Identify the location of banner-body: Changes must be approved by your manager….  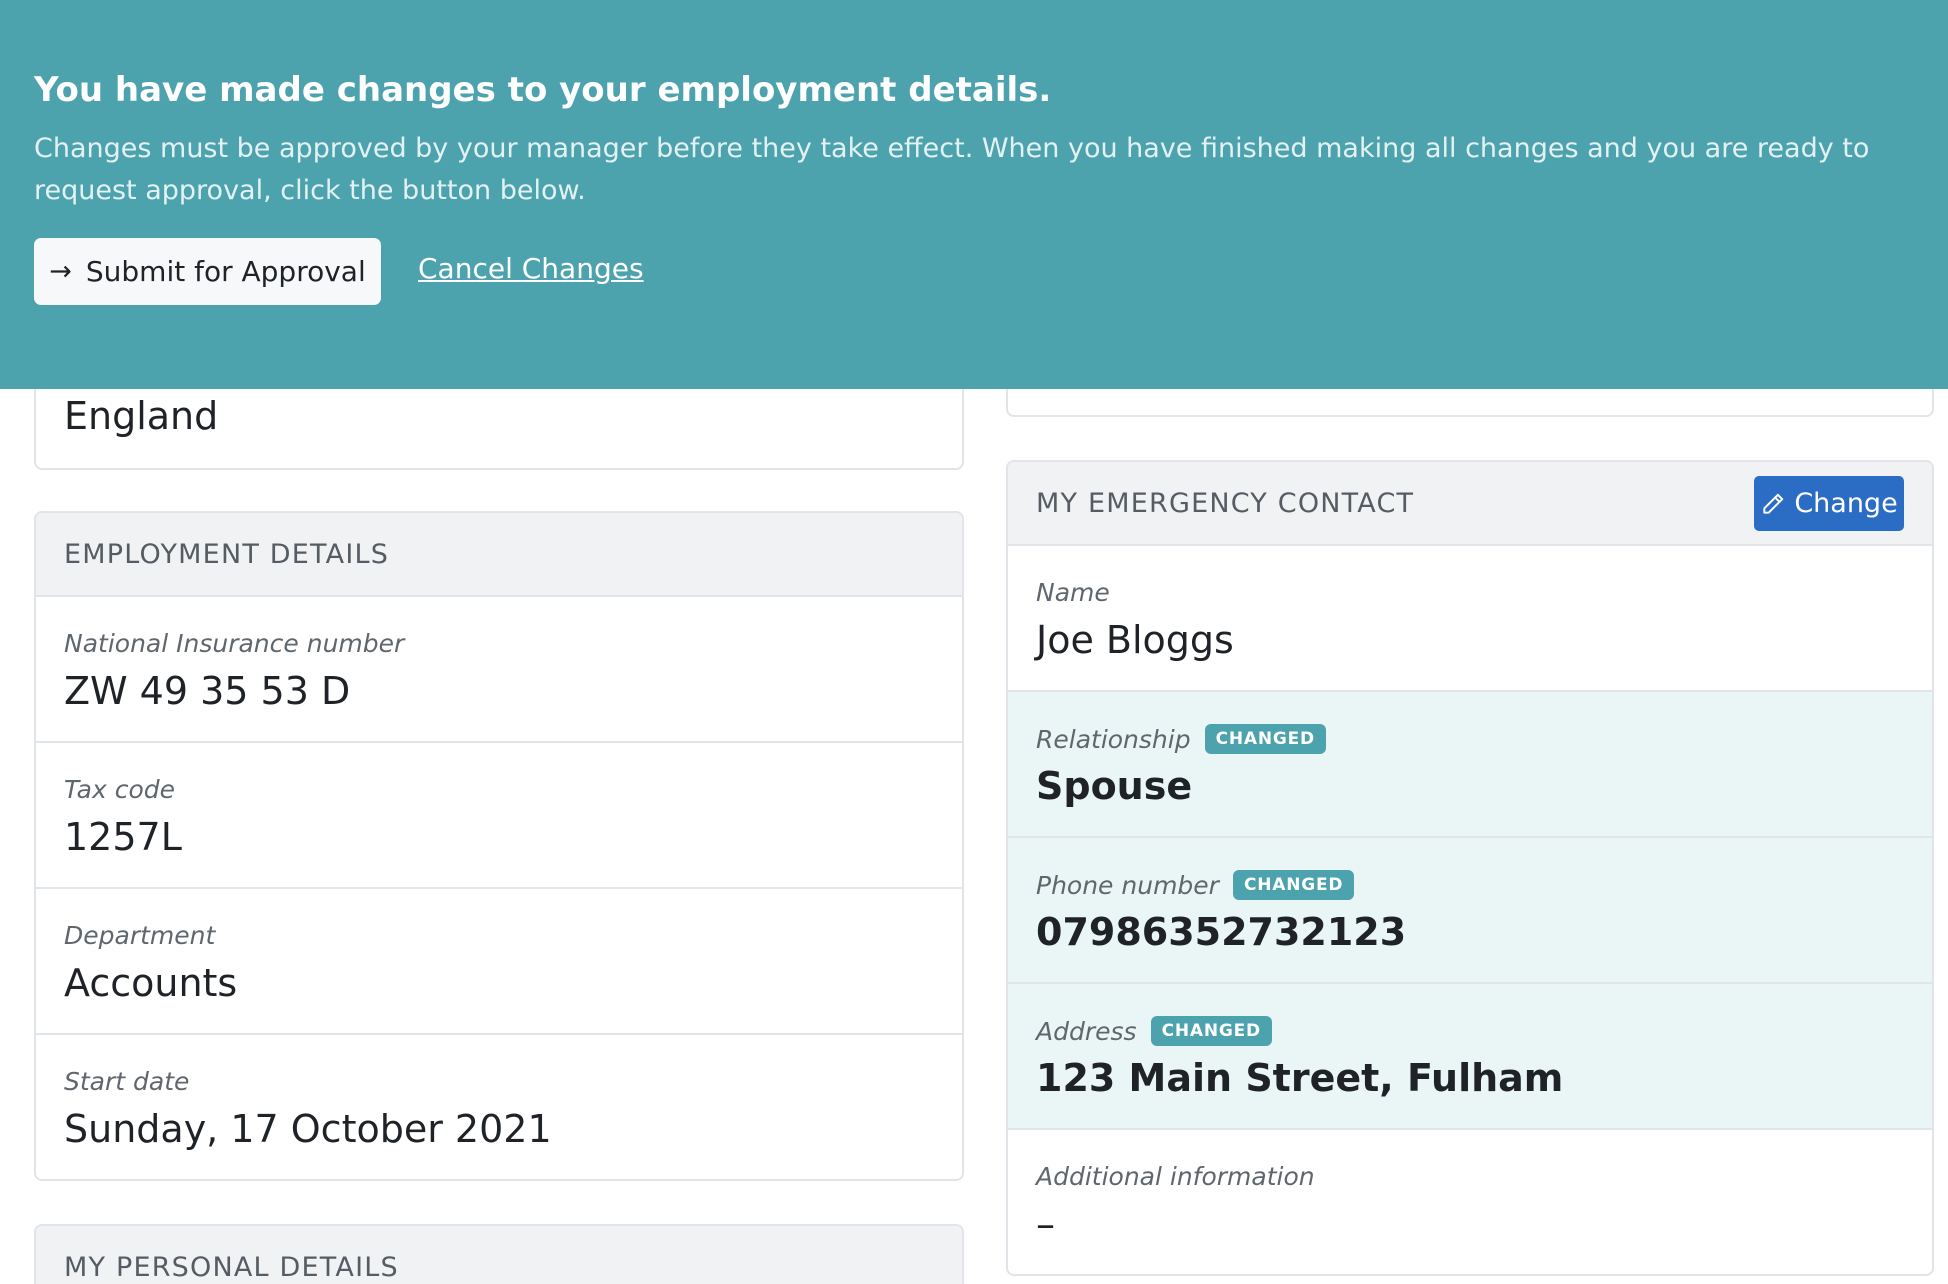
(952, 169).